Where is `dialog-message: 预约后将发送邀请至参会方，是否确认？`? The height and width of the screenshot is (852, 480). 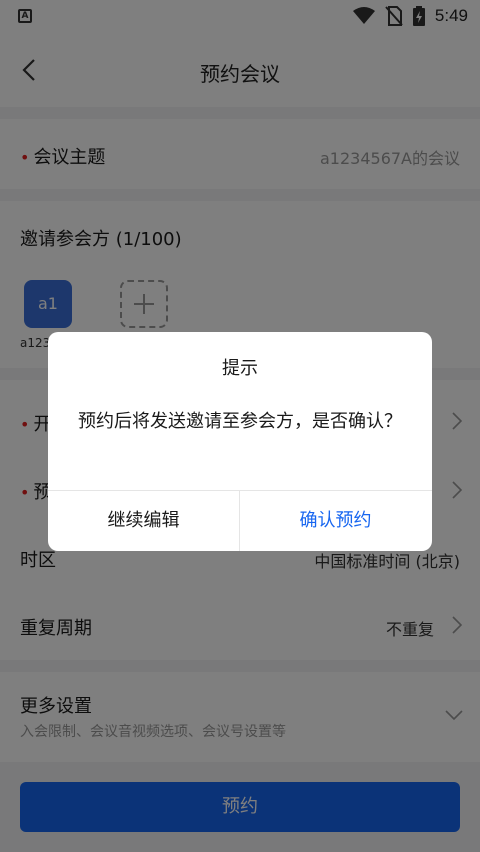
dialog-message: 预约后将发送邀请至参会方，是否确认？ is located at coordinates (240, 421).